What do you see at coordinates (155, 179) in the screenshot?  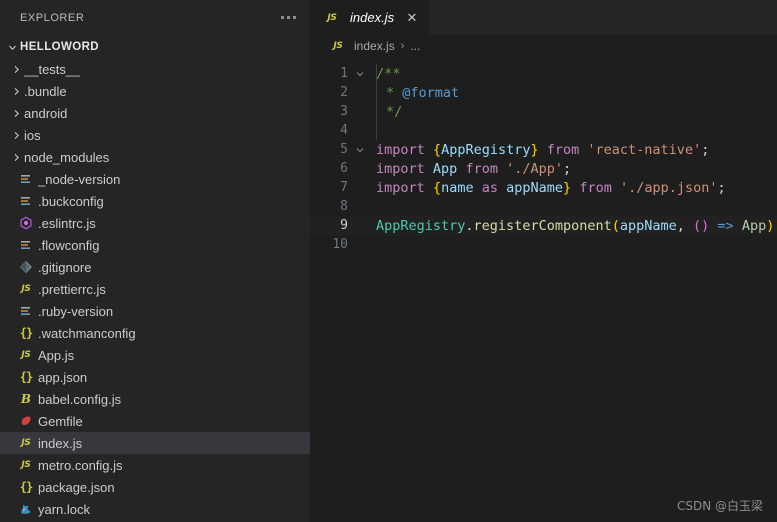 I see `tree-item-node-version: _node-version` at bounding box center [155, 179].